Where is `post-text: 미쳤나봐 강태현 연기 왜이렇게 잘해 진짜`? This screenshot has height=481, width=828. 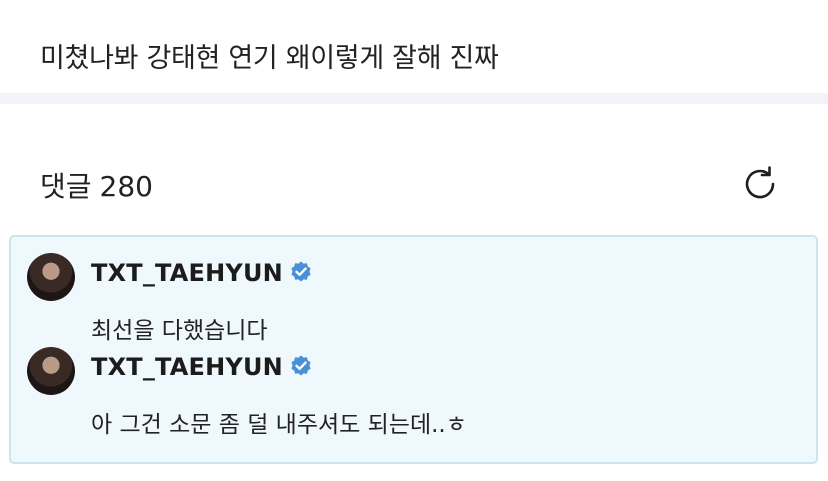 post-text: 미쳤나봐 강태현 연기 왜이렇게 잘해 진짜 is located at coordinates (269, 58).